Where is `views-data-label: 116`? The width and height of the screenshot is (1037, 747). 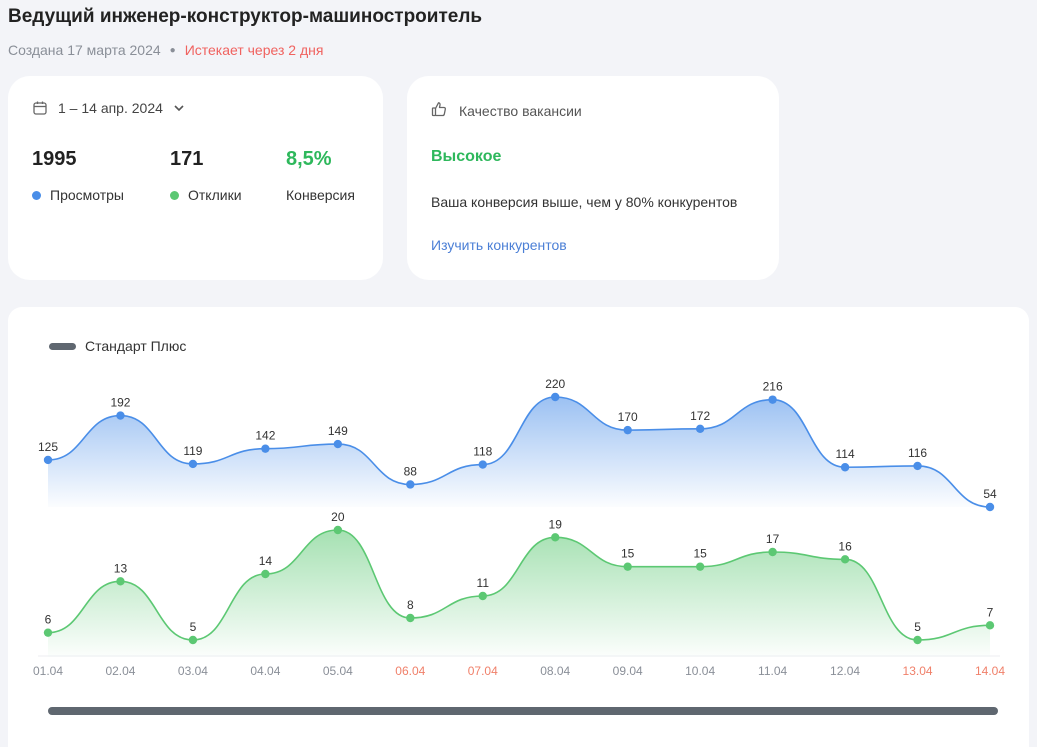 views-data-label: 116 is located at coordinates (917, 453).